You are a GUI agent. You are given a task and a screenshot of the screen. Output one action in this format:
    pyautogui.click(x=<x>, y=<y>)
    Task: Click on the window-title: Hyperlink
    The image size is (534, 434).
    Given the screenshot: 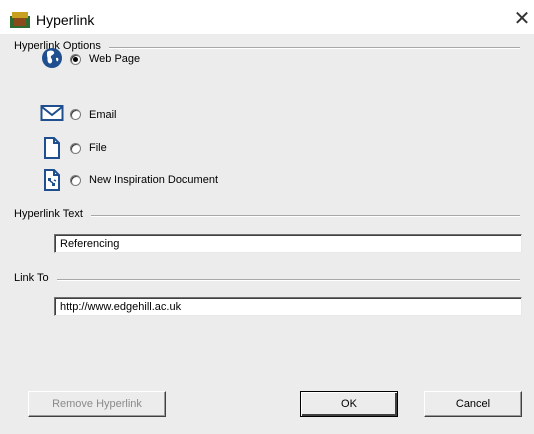 What is the action you would take?
    pyautogui.click(x=65, y=20)
    